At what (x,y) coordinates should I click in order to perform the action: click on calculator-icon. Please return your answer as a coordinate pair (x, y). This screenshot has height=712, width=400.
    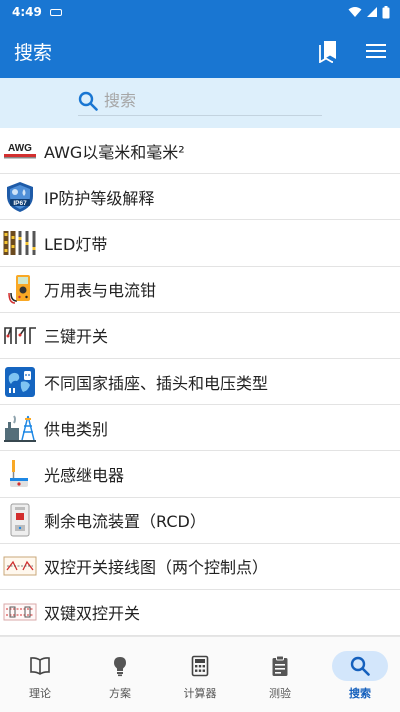
    Looking at the image, I should click on (200, 666).